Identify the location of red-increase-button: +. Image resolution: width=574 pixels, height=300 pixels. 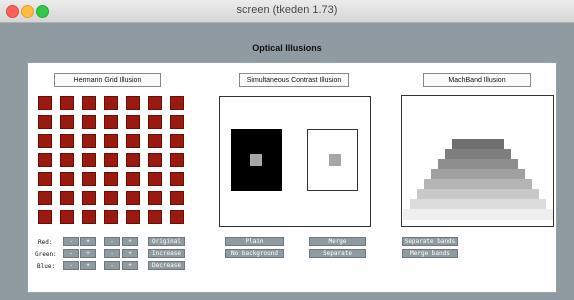
(88, 241).